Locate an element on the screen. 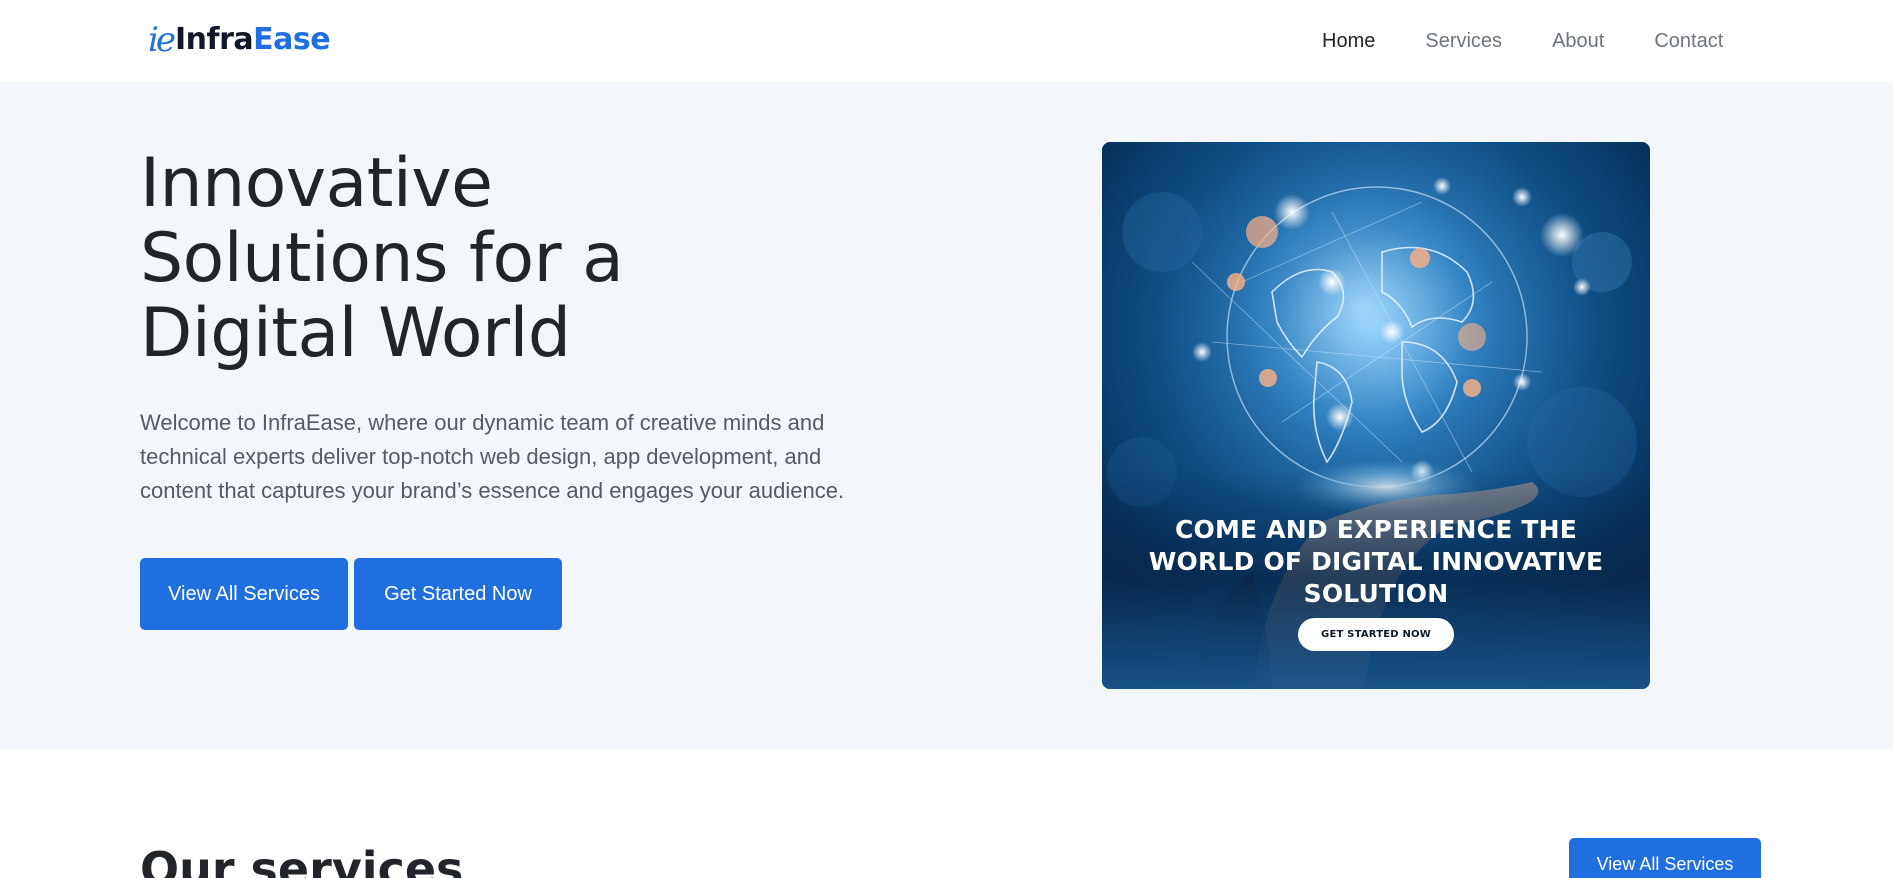 The height and width of the screenshot is (878, 1893). nav-link-services: Services is located at coordinates (1463, 41).